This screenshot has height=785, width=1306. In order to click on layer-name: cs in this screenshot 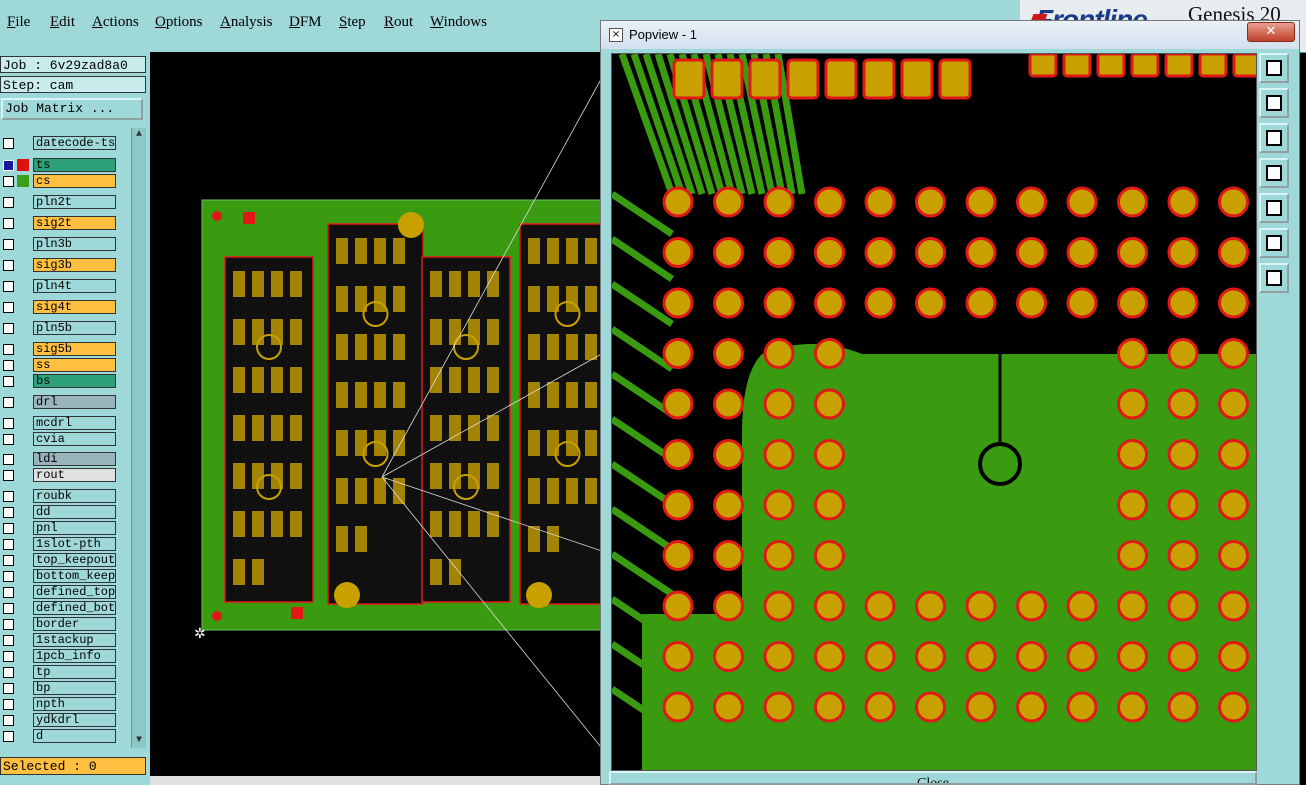, I will do `click(74, 181)`.